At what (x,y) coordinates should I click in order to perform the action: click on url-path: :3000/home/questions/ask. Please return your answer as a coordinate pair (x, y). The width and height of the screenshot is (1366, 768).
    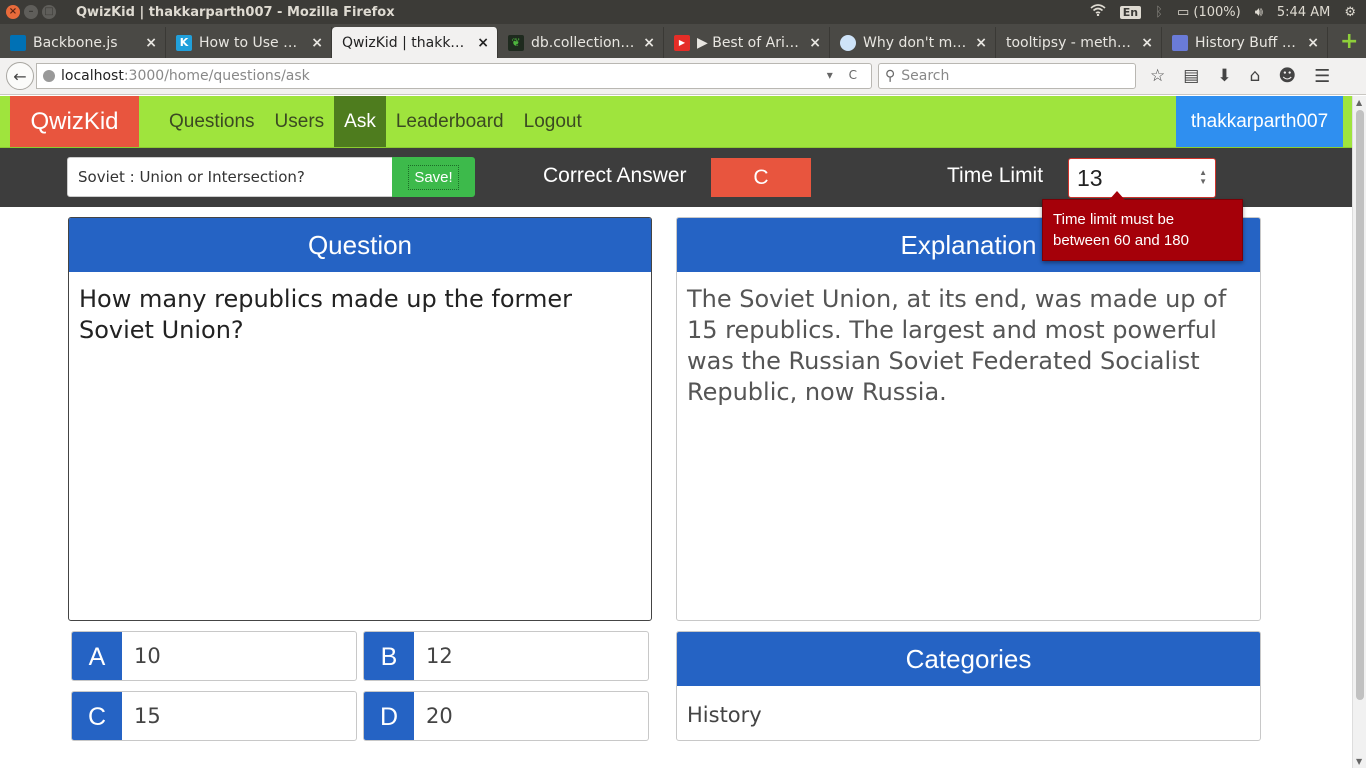
    Looking at the image, I should click on (216, 76).